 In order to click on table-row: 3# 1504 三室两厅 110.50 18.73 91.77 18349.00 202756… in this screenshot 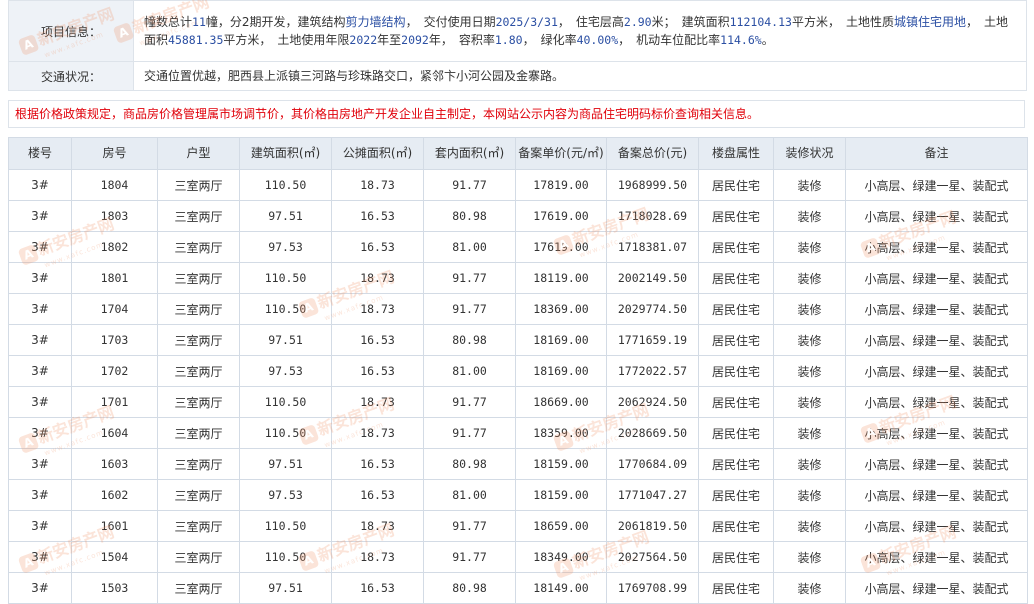, I will do `click(518, 557)`.